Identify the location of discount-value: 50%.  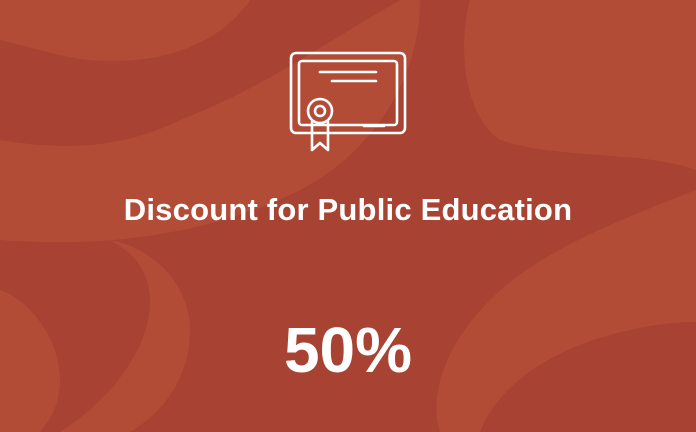
(348, 350).